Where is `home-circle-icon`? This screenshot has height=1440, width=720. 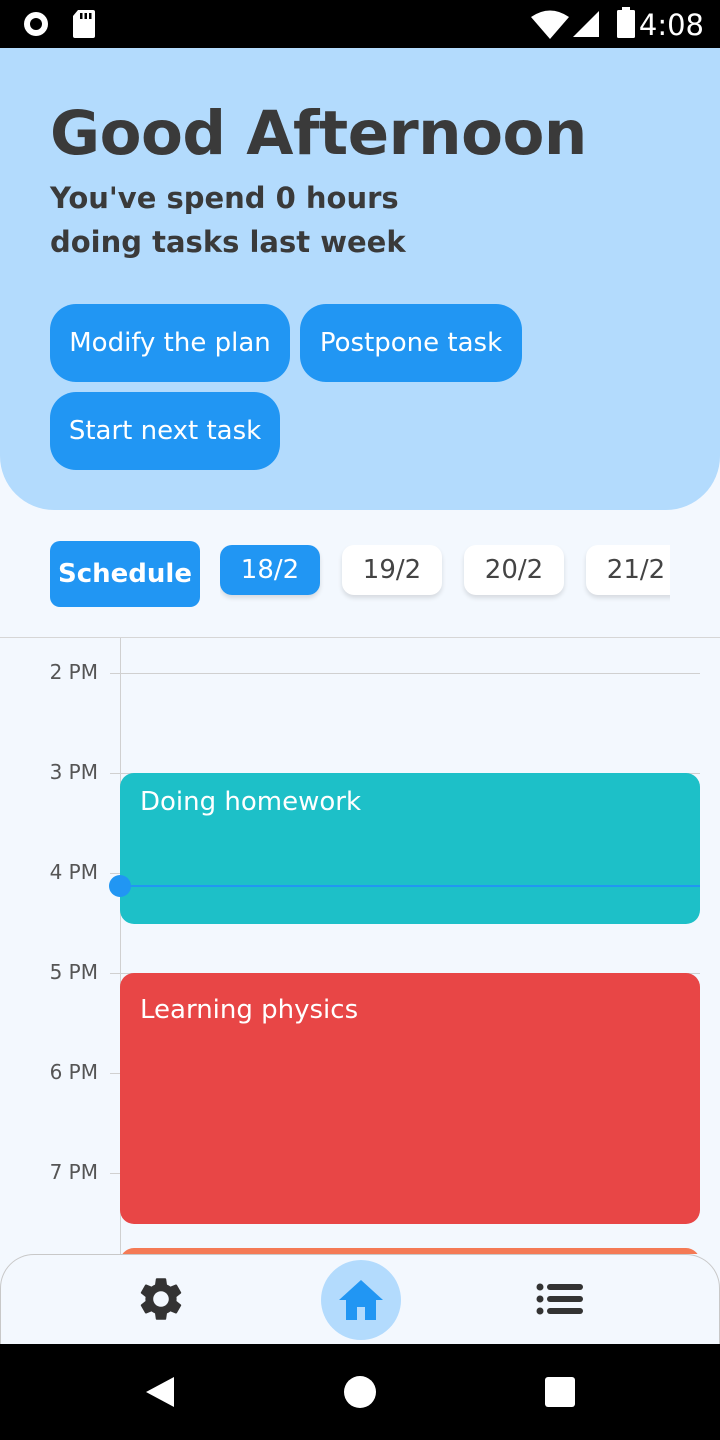
home-circle-icon is located at coordinates (360, 1392).